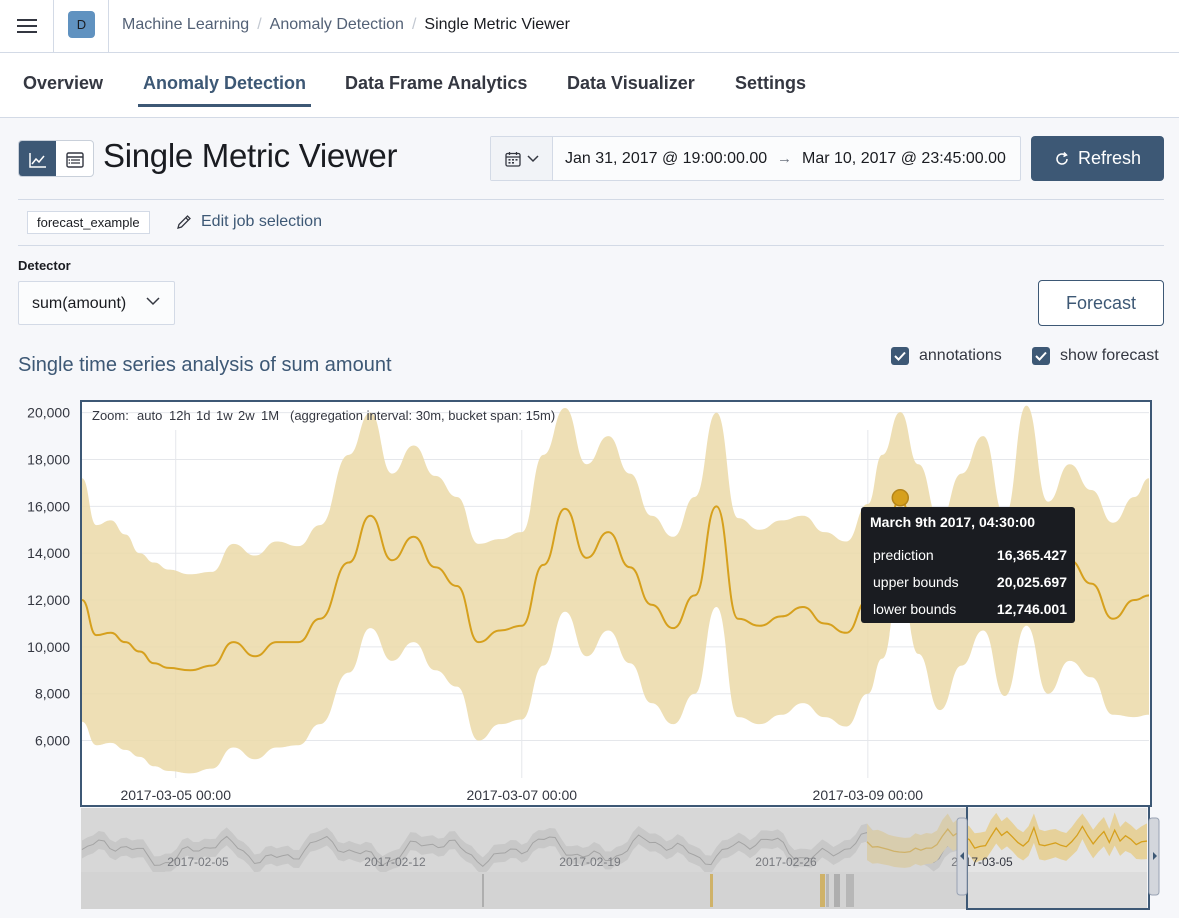 Image resolution: width=1179 pixels, height=918 pixels. Describe the element at coordinates (185, 25) in the screenshot. I see `breadcrumb-machine-learning: Machine Learning` at that location.